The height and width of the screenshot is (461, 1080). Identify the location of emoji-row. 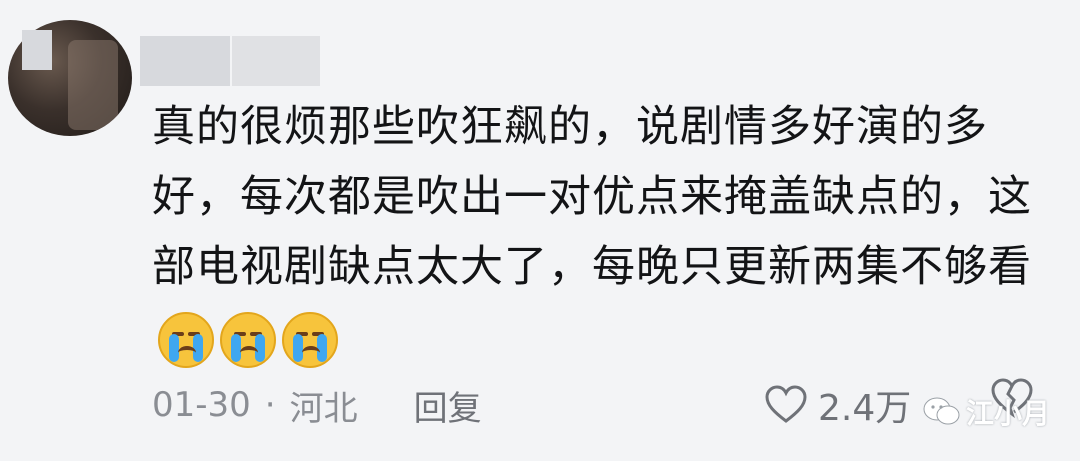
(248, 339).